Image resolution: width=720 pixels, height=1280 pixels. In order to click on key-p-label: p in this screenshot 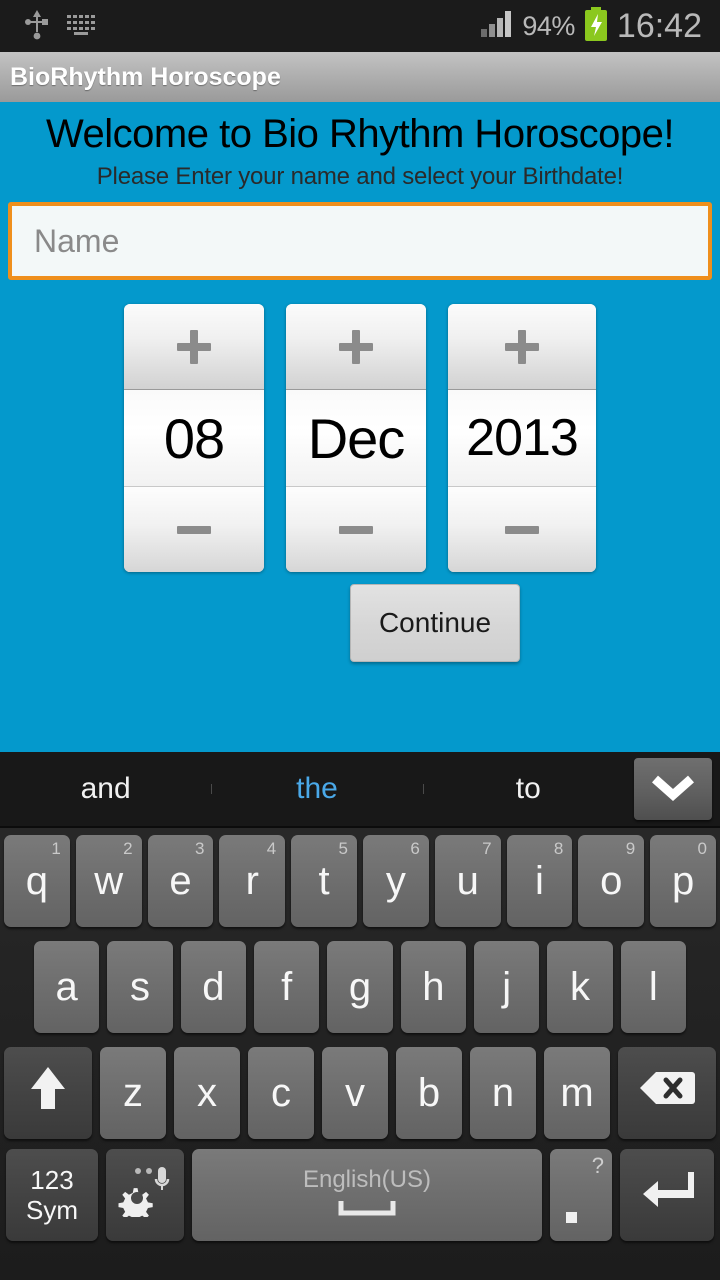, I will do `click(683, 880)`.